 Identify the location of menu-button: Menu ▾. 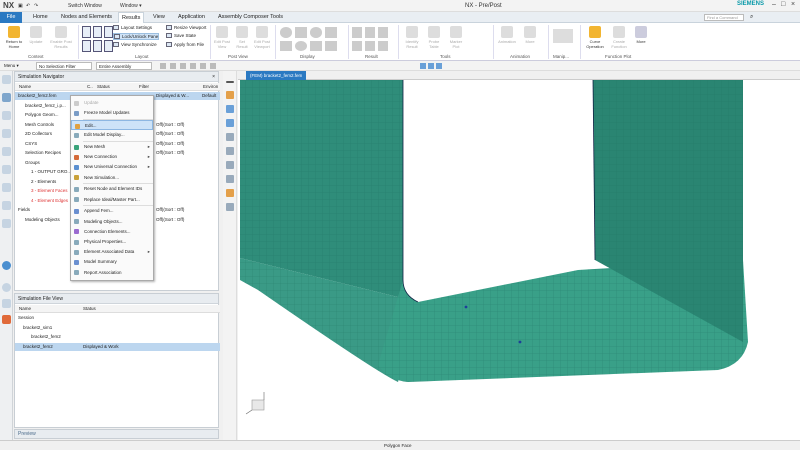
(14, 66).